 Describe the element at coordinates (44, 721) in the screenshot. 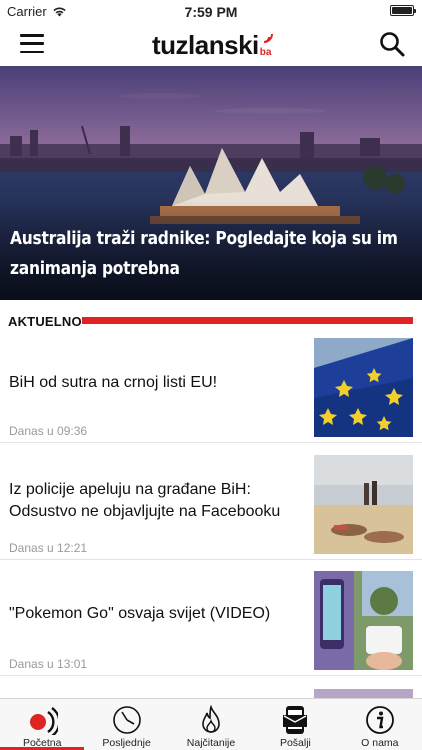

I see `broadcast-icon` at that location.